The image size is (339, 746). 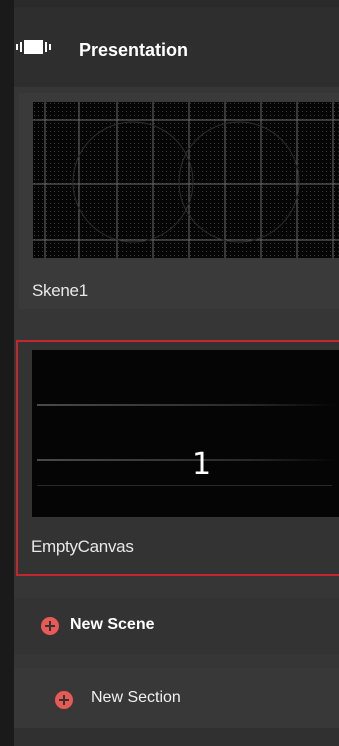 I want to click on scene-label: Skene1, so click(x=60, y=290).